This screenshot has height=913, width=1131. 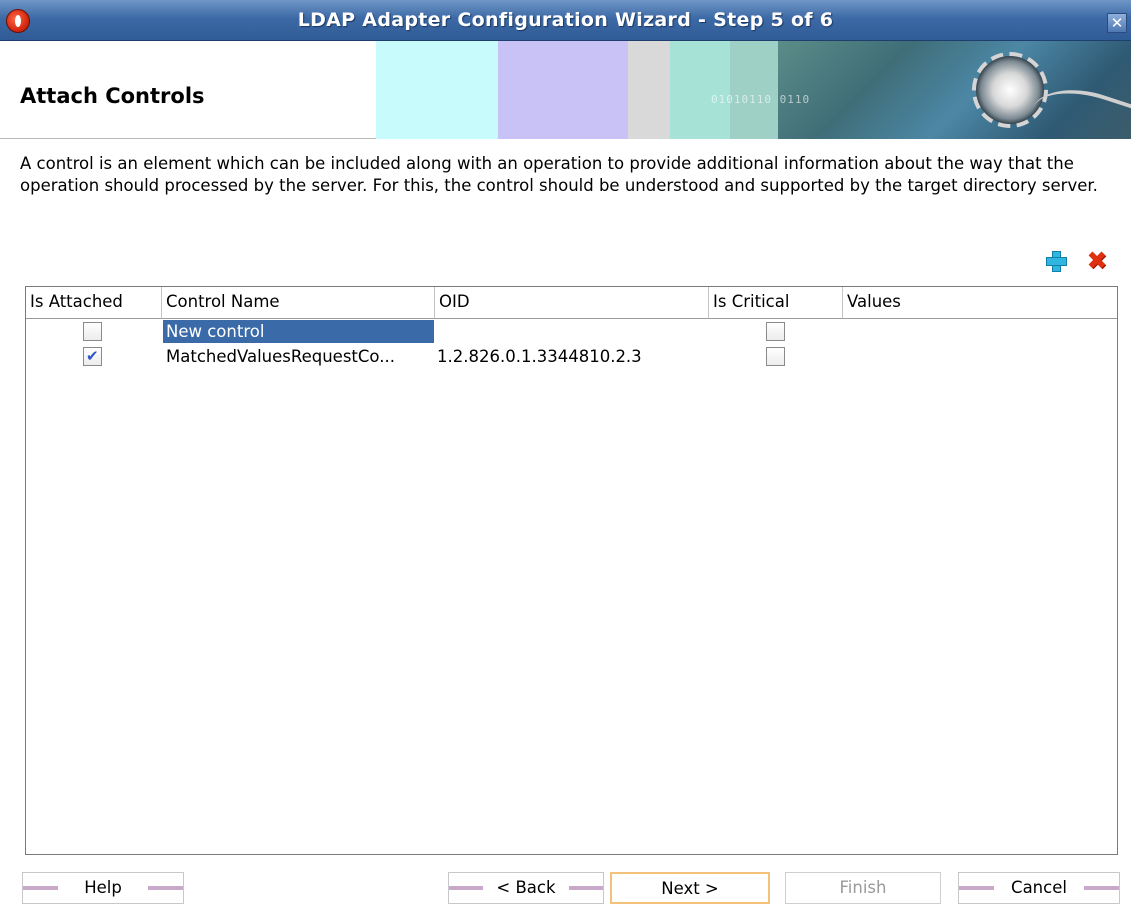 I want to click on banner-image: 01010110 0110, so click(x=753, y=90).